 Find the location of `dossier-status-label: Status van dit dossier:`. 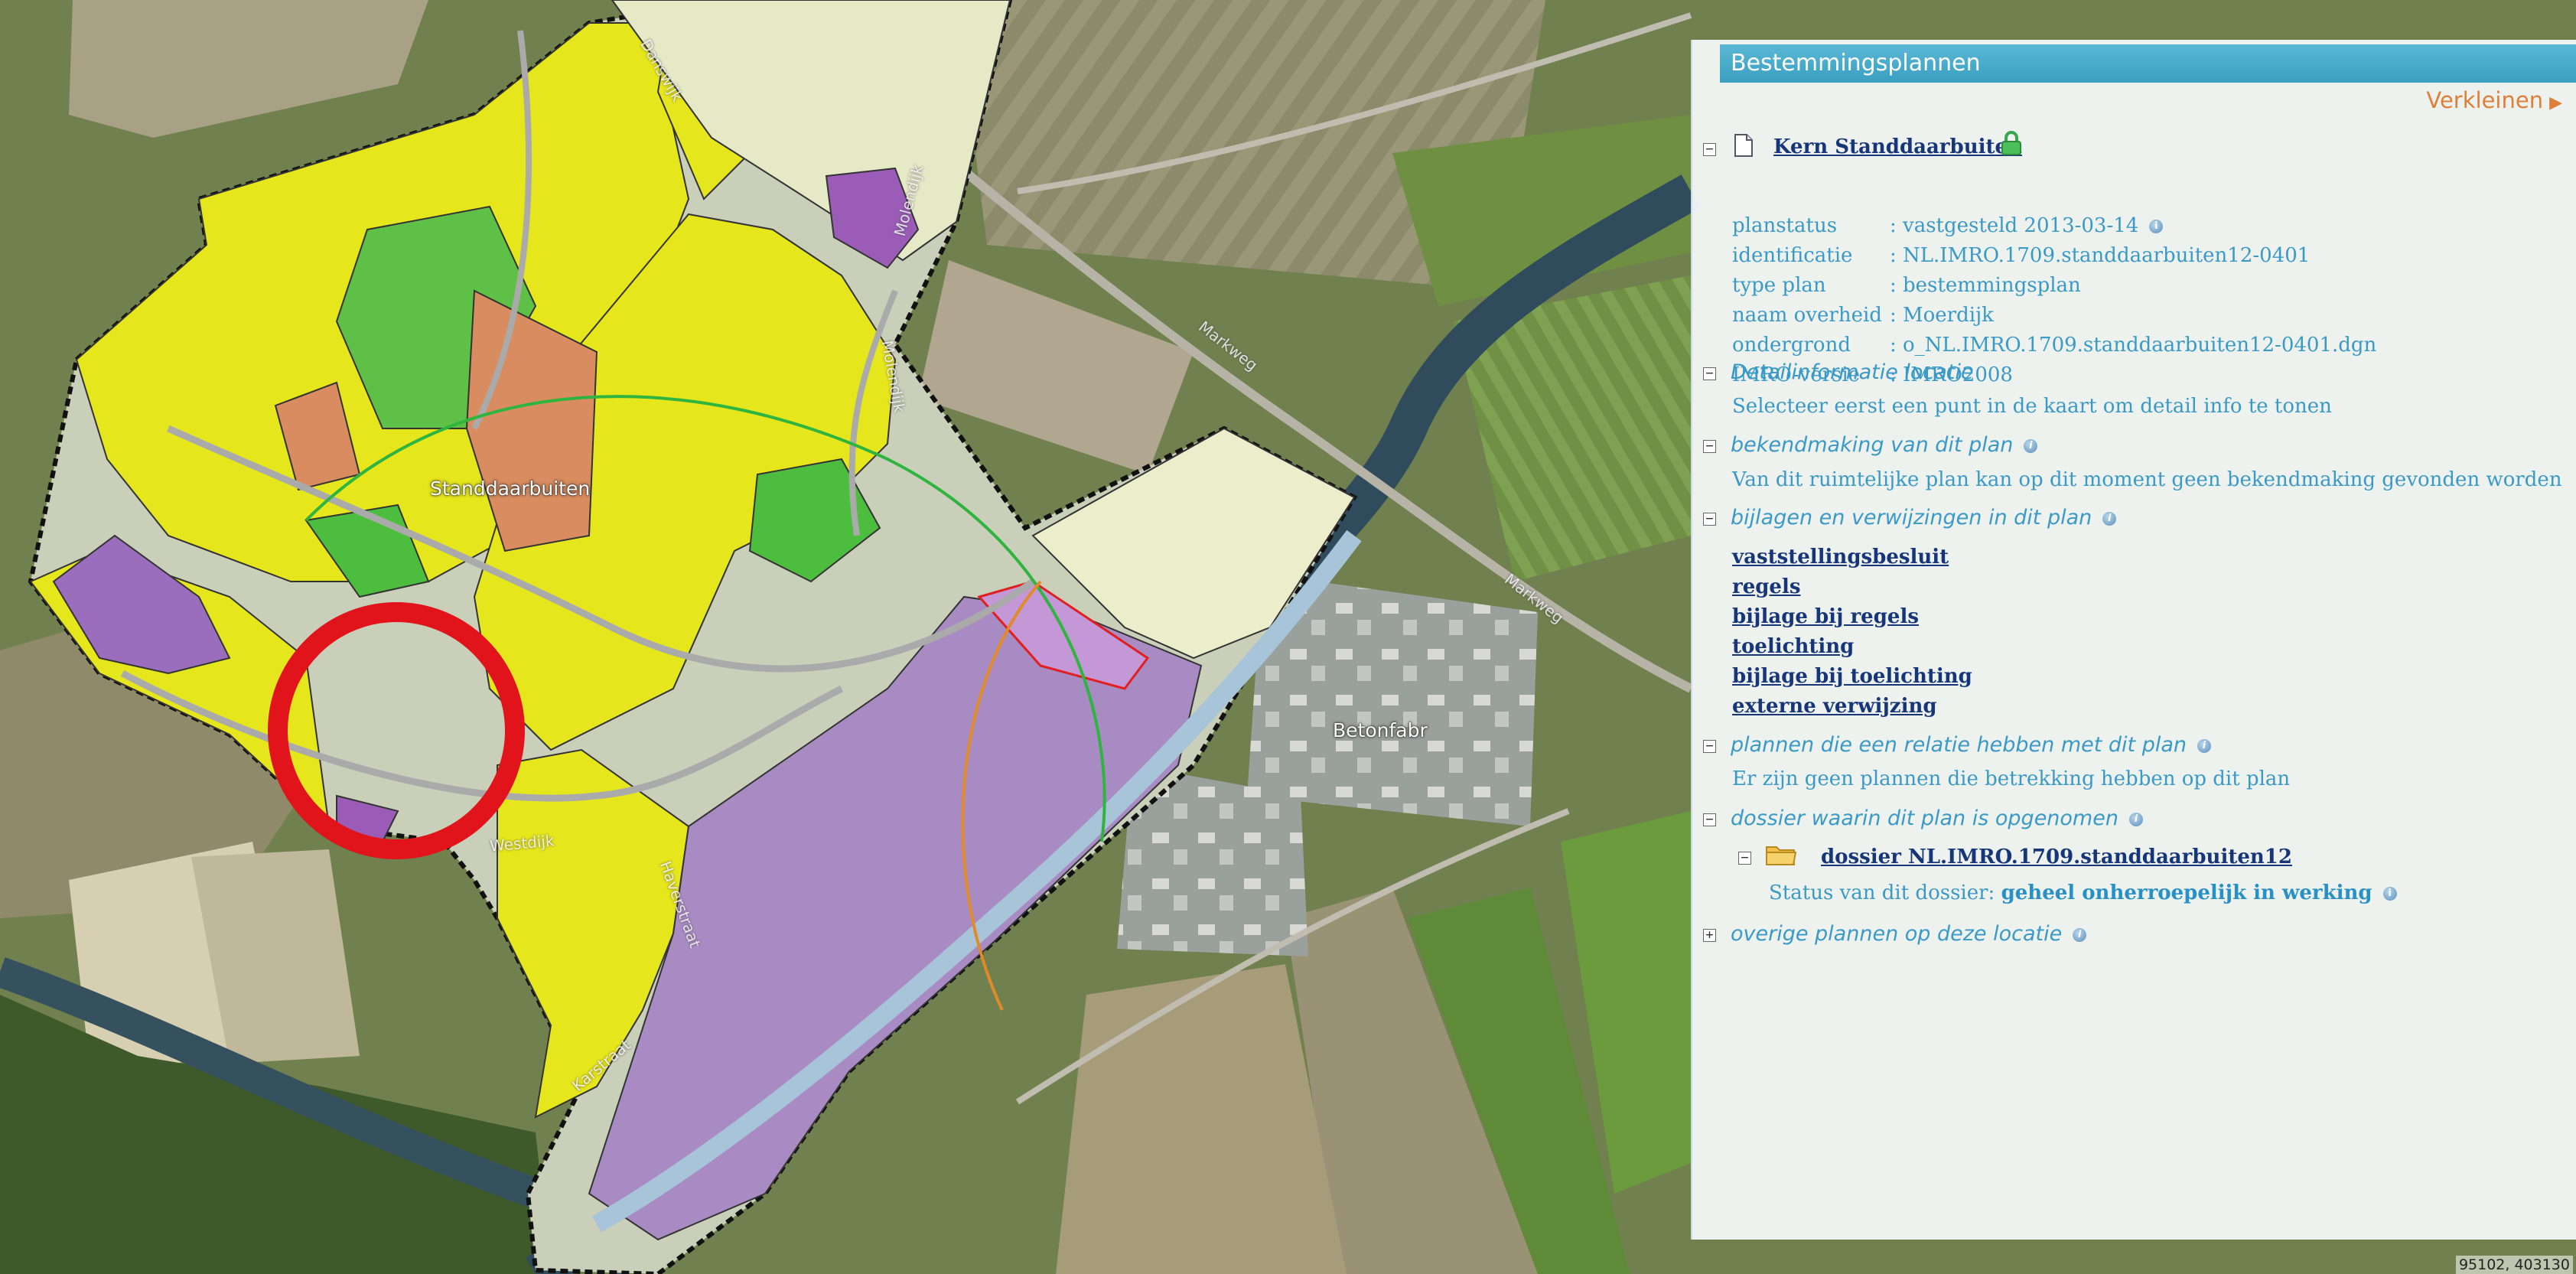

dossier-status-label: Status van dit dossier: is located at coordinates (1882, 892).